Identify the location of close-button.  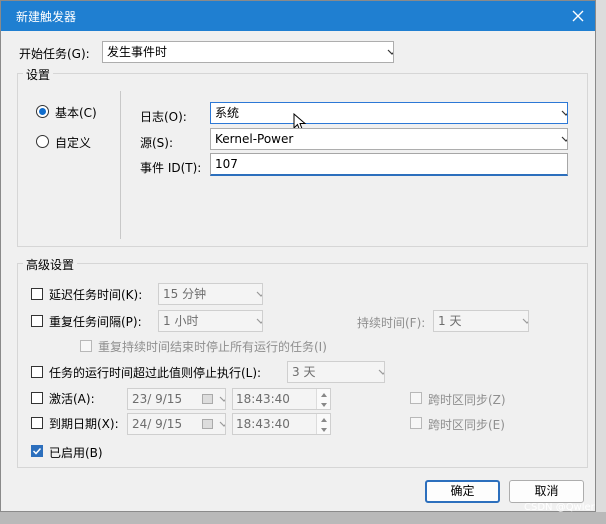
(578, 16).